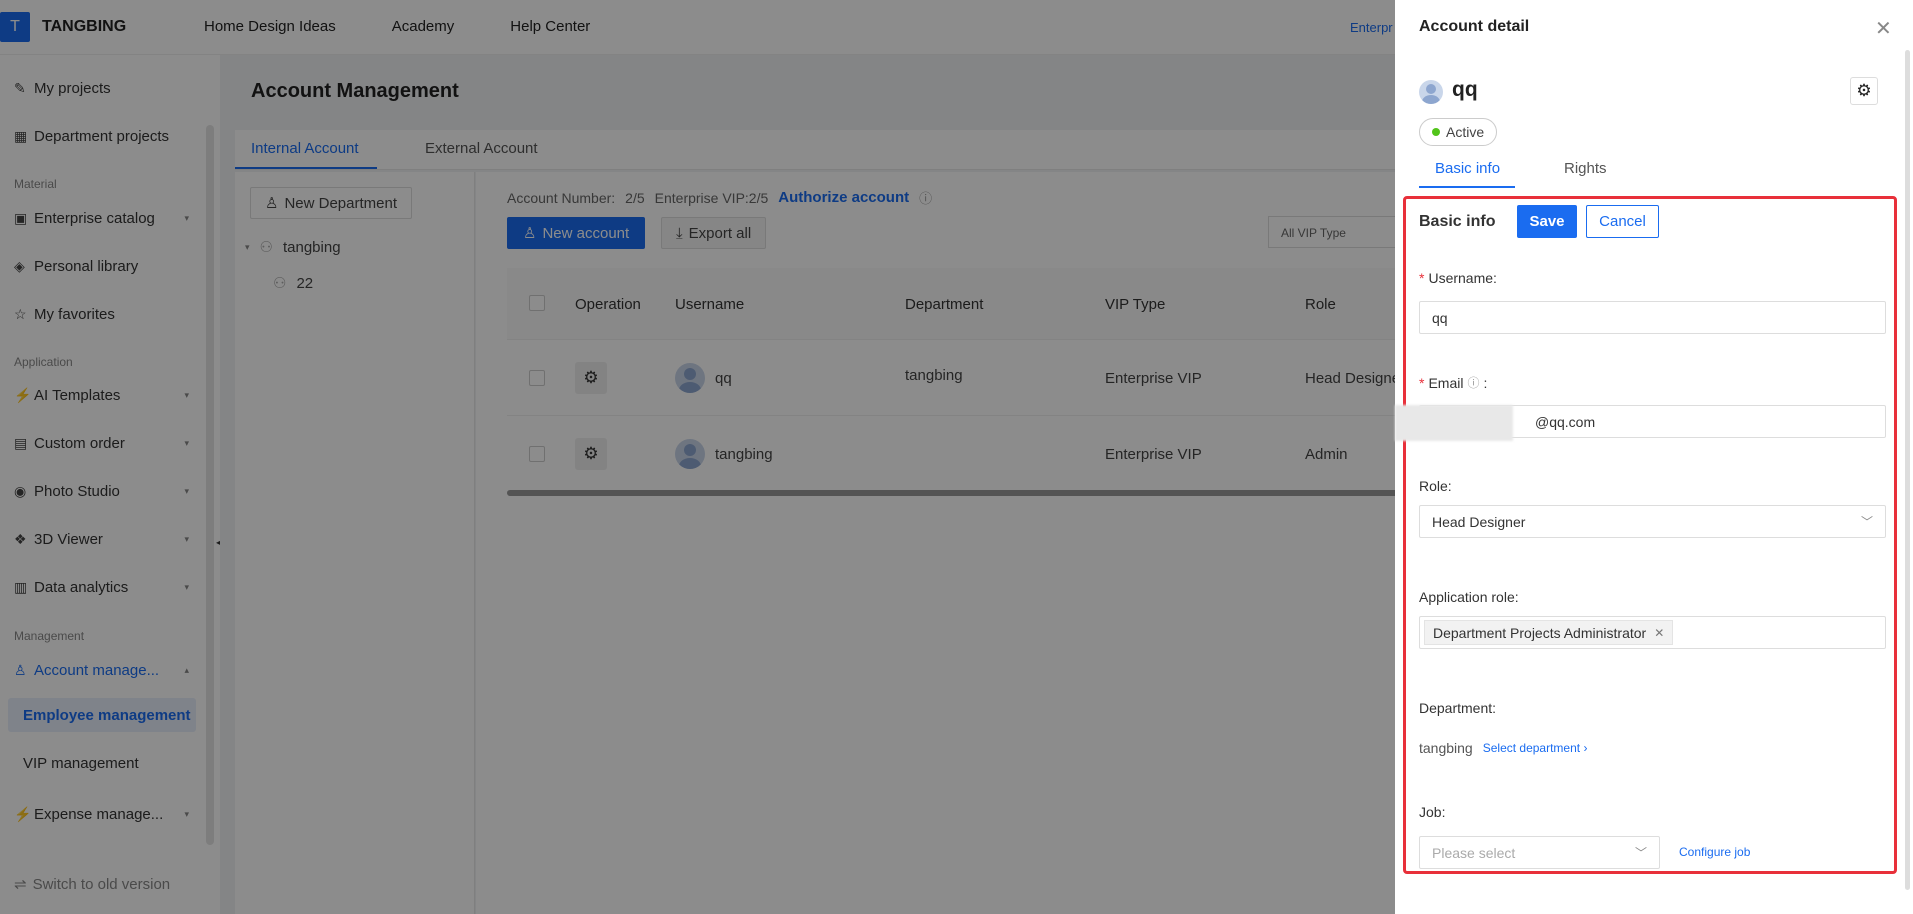 The height and width of the screenshot is (914, 1913). I want to click on email-label-colon: :, so click(1485, 382).